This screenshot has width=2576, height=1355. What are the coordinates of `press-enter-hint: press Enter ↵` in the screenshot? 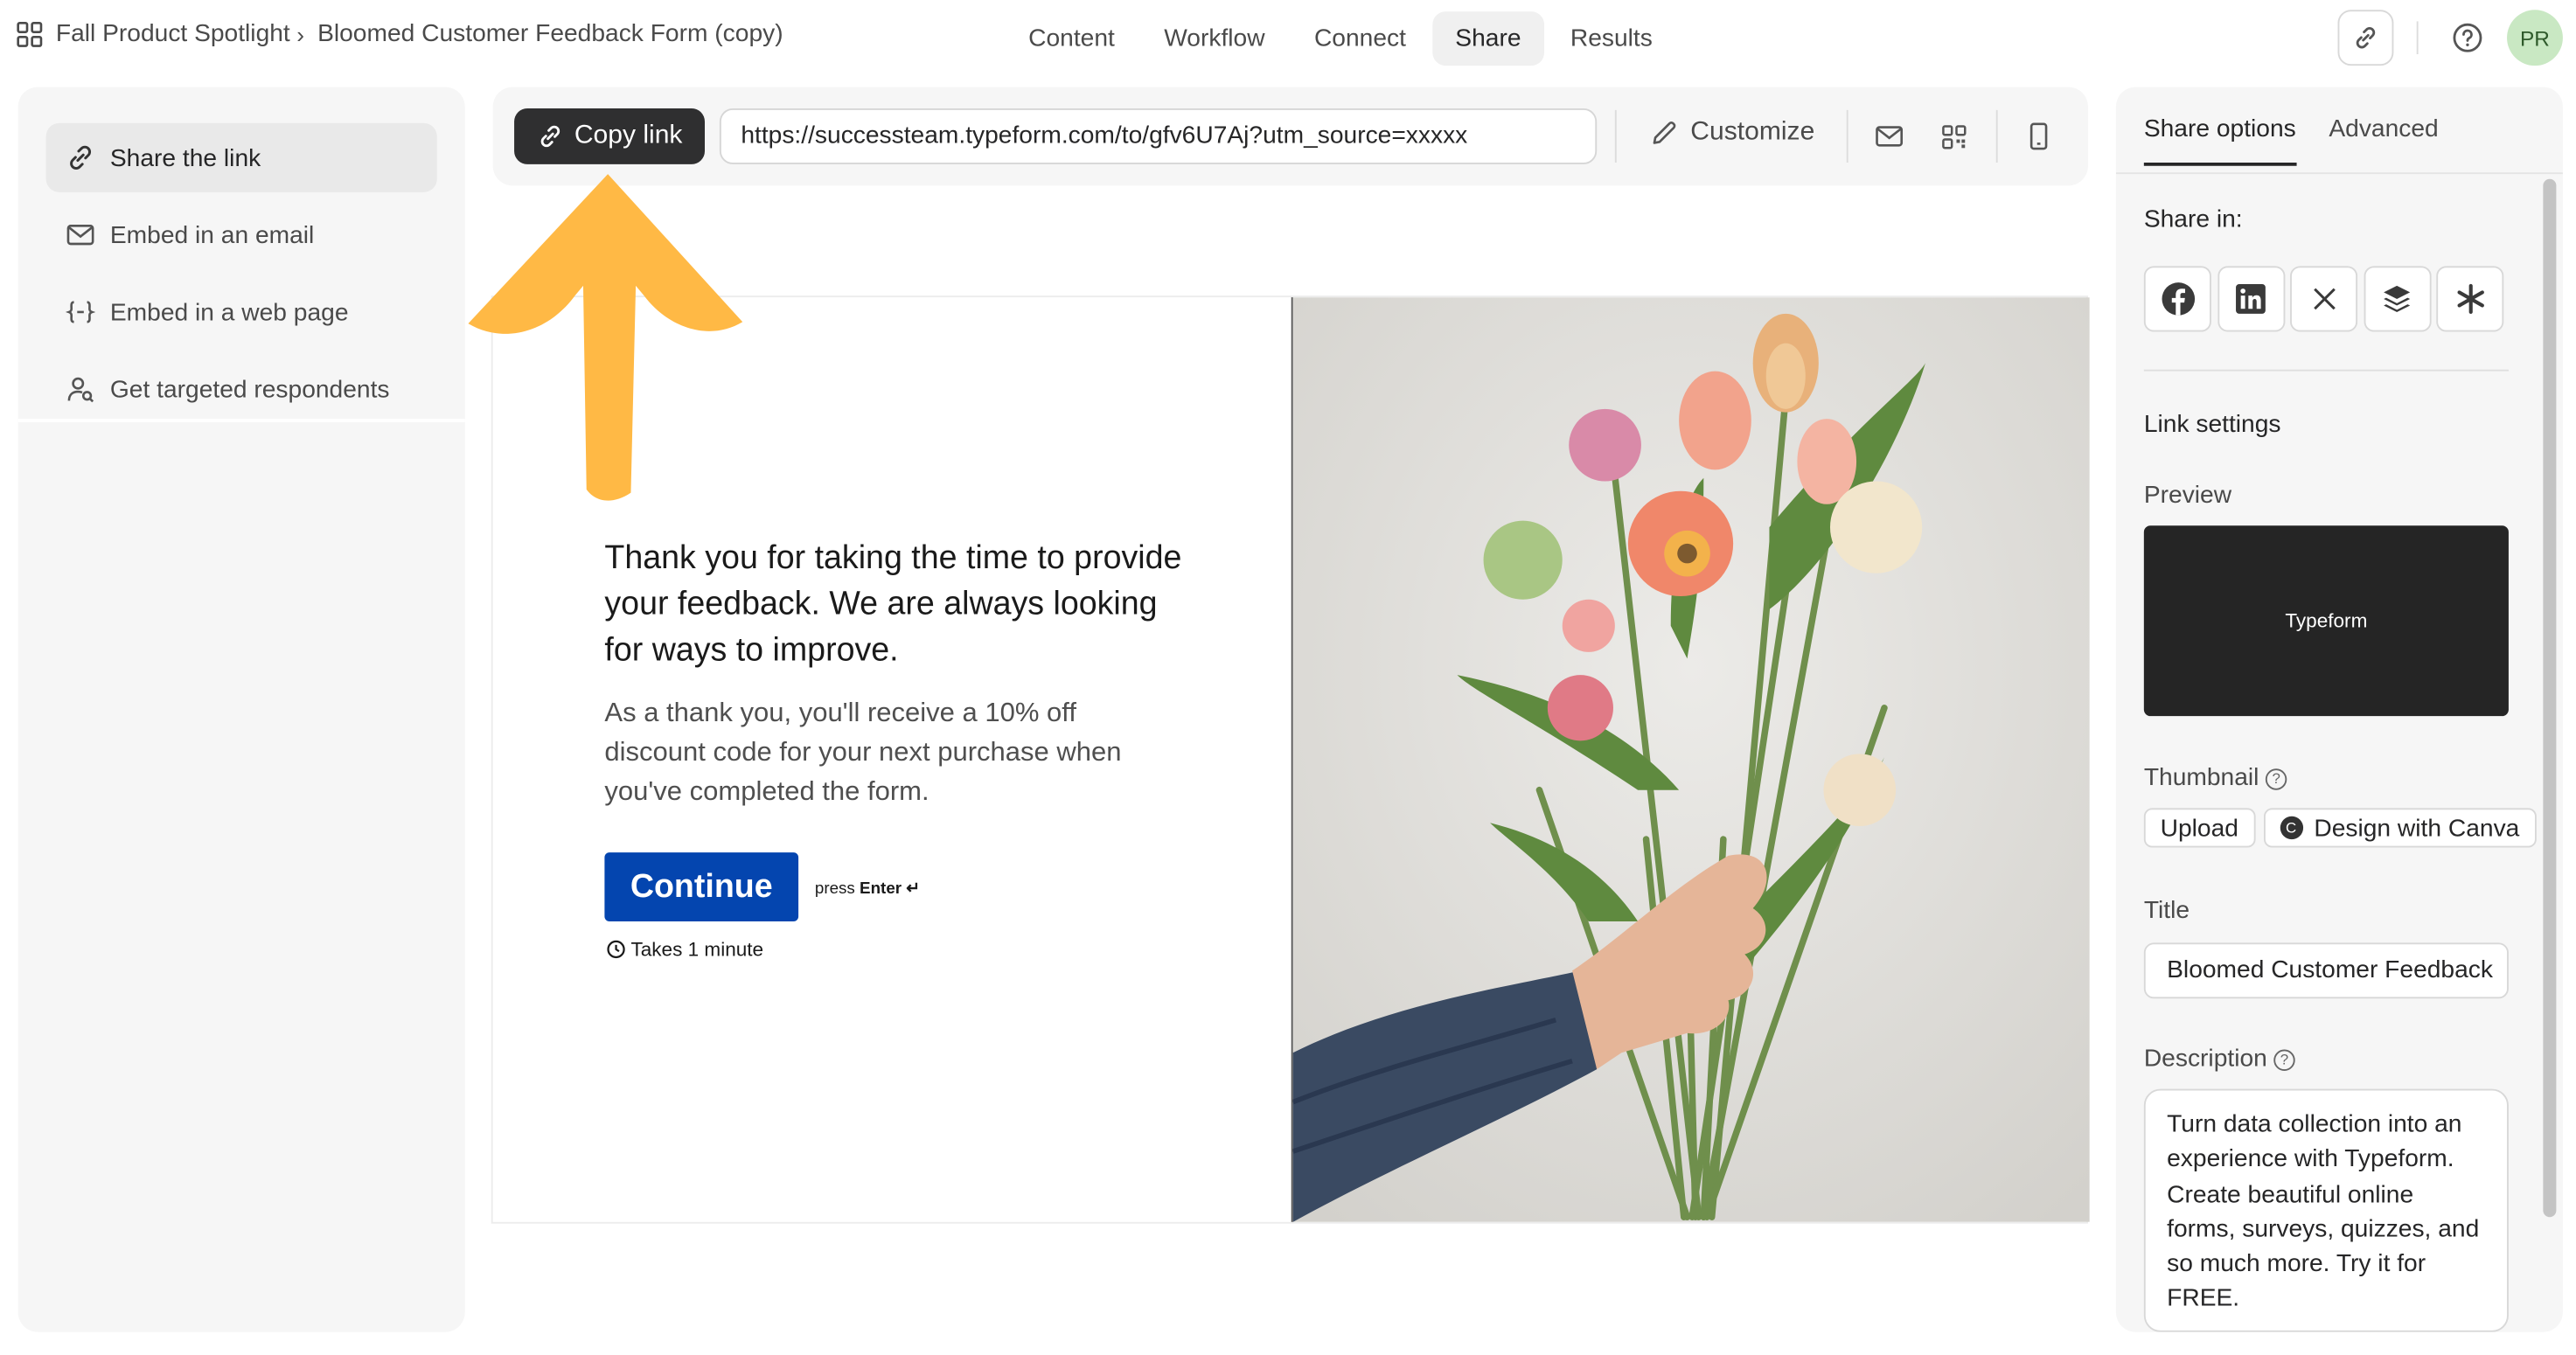 It's located at (867, 889).